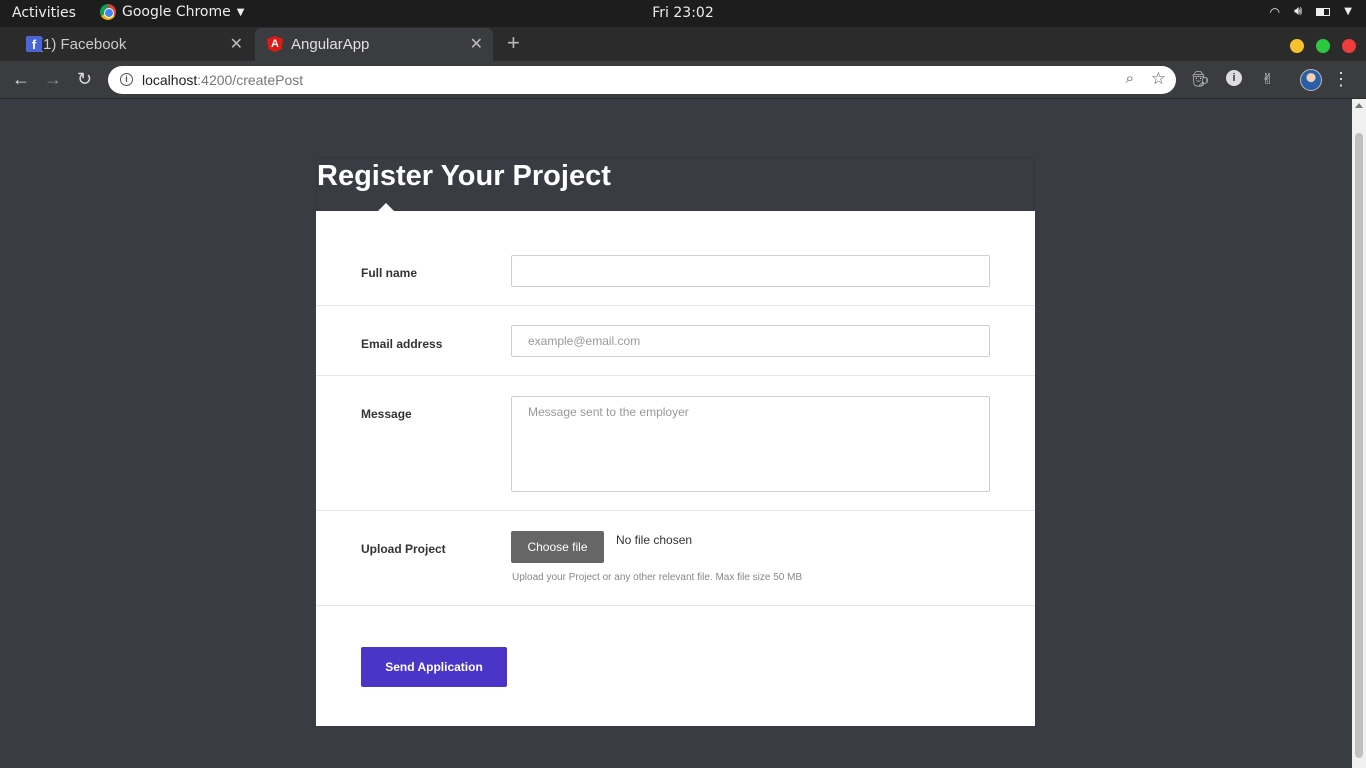 The height and width of the screenshot is (768, 1366). Describe the element at coordinates (1158, 79) in the screenshot. I see `bookmark-star-icon: ☆` at that location.